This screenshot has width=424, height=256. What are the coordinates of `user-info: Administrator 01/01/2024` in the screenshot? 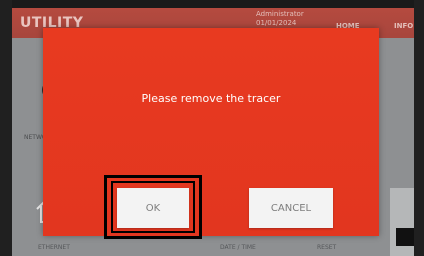 It's located at (280, 19).